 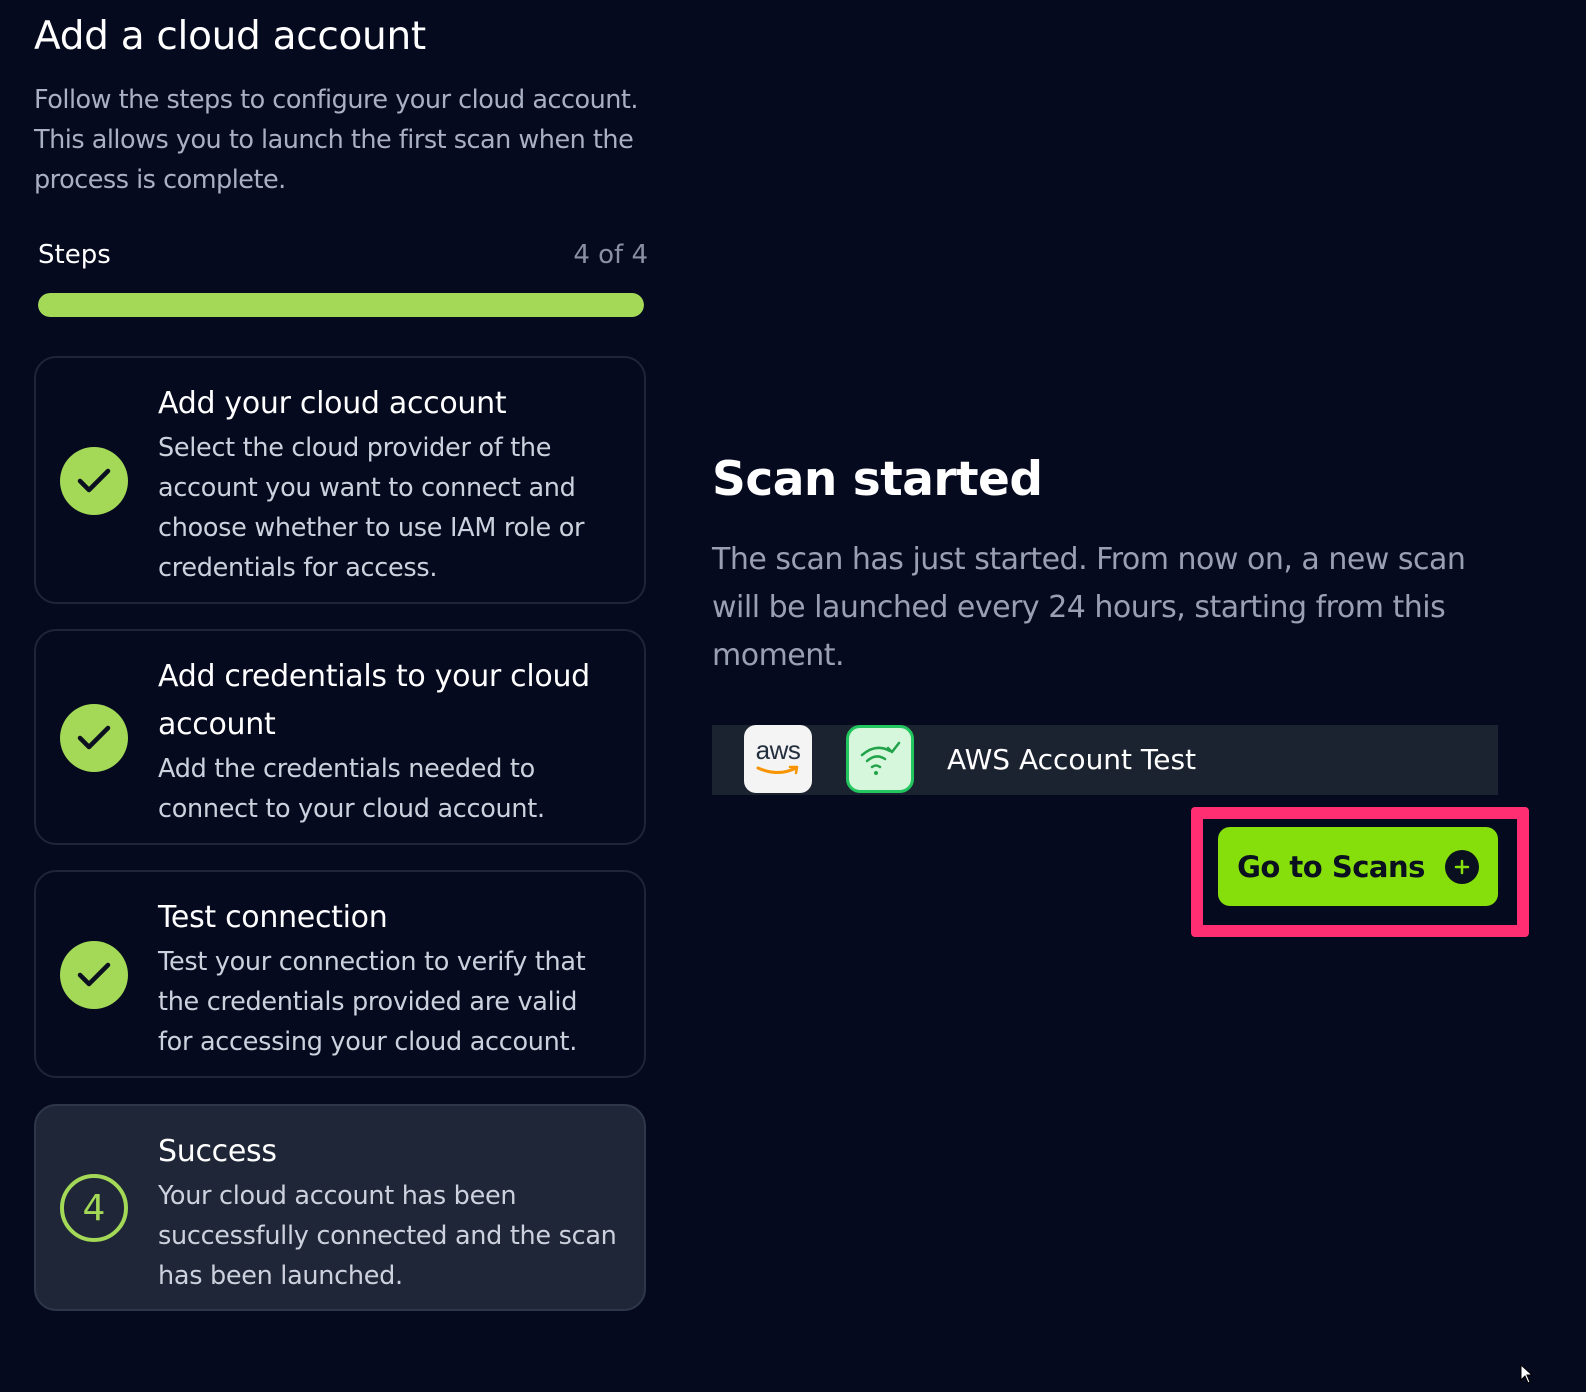 I want to click on go-to-scans-button: Go to Scans, so click(x=1358, y=866).